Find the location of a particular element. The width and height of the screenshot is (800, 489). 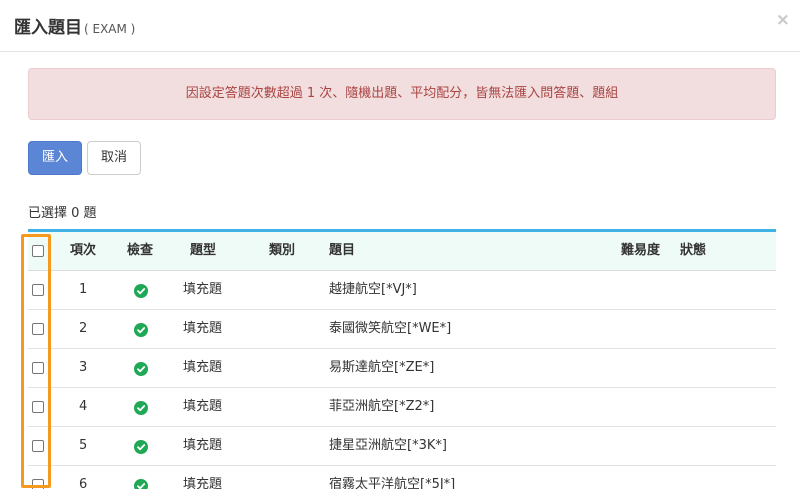

modal-header: 匯入題目( EXAM ) × is located at coordinates (400, 26).